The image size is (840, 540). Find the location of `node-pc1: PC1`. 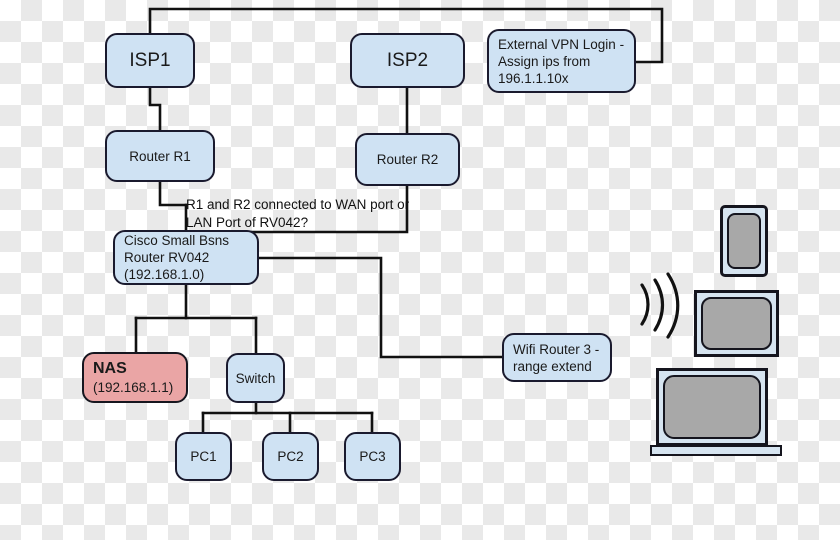

node-pc1: PC1 is located at coordinates (203, 456).